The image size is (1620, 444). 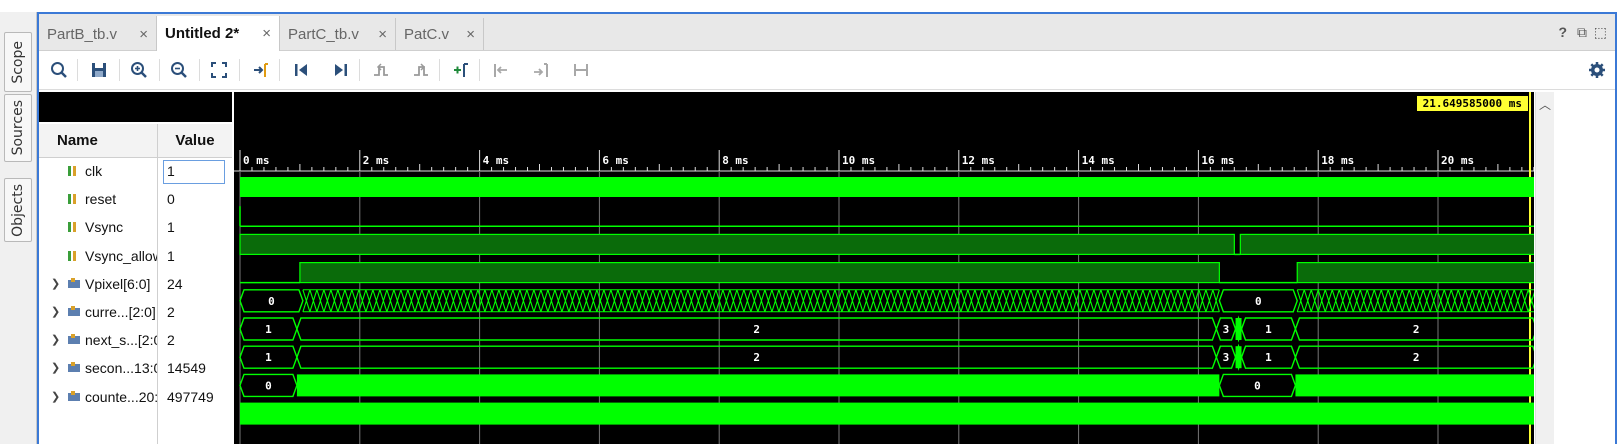 What do you see at coordinates (94, 171) in the screenshot?
I see `signal-name: clk` at bounding box center [94, 171].